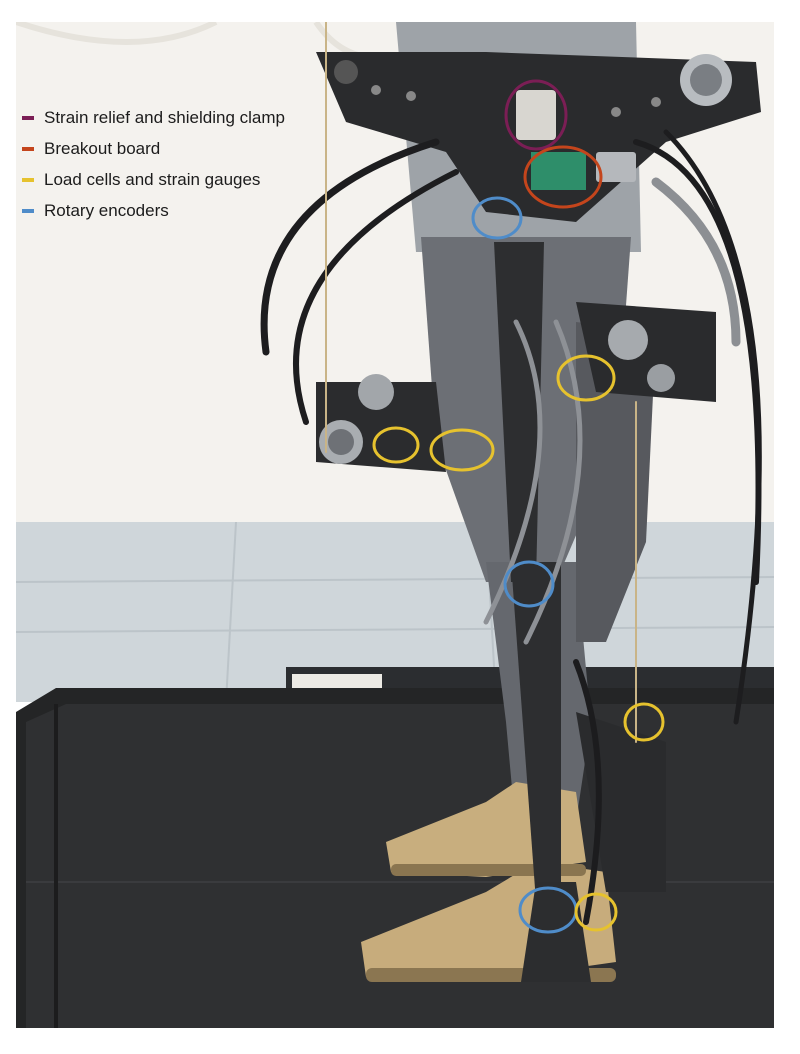  I want to click on legend-swatch-clamp, so click(28, 118).